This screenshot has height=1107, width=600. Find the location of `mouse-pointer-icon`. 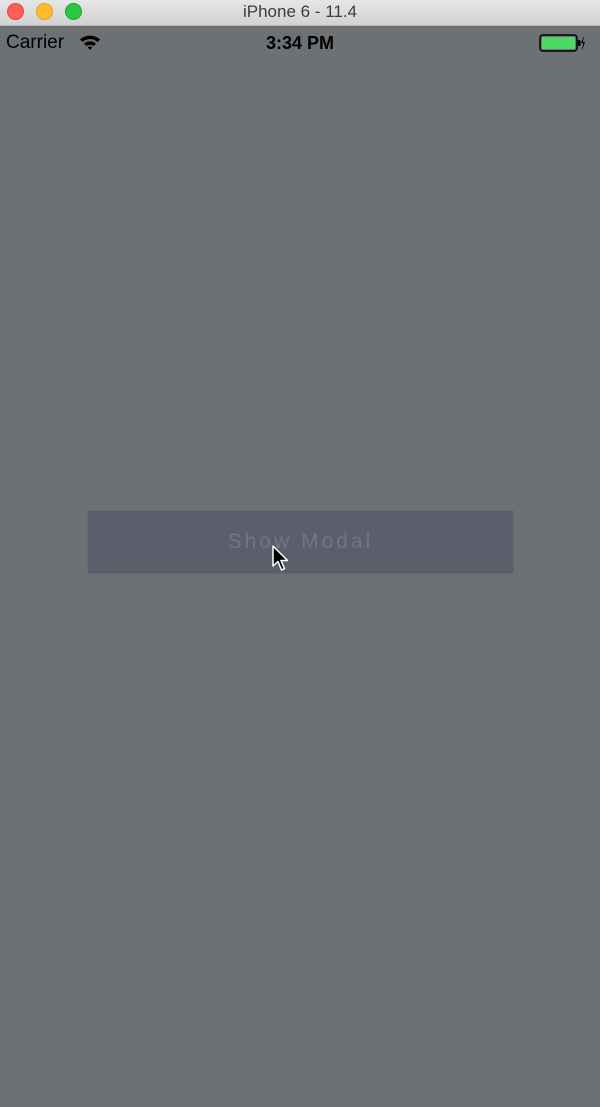

mouse-pointer-icon is located at coordinates (280, 558).